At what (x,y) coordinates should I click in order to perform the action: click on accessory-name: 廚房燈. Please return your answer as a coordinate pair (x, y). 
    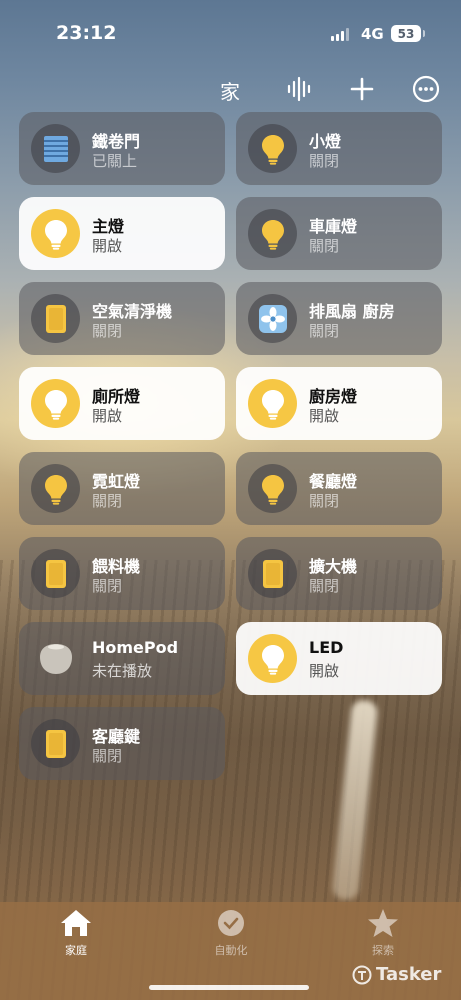
    Looking at the image, I should click on (333, 396).